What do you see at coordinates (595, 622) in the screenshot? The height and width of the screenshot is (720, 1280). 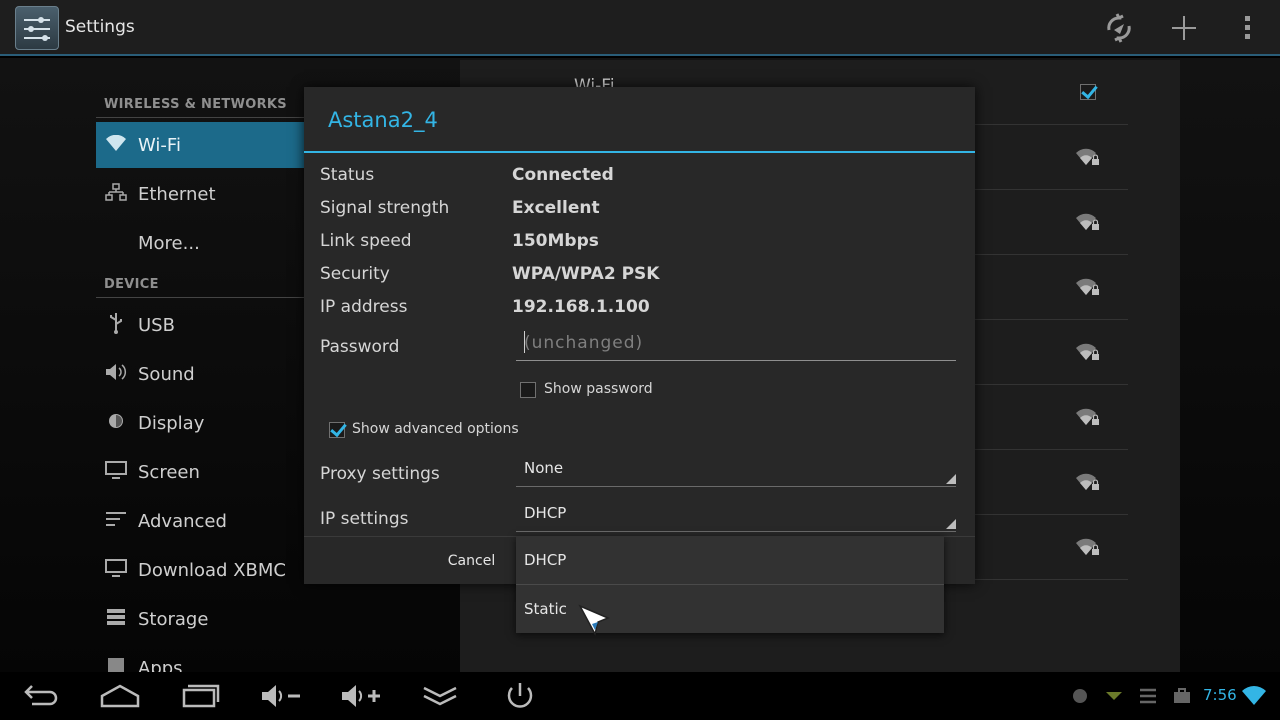 I see `mouse-pointer-icon` at bounding box center [595, 622].